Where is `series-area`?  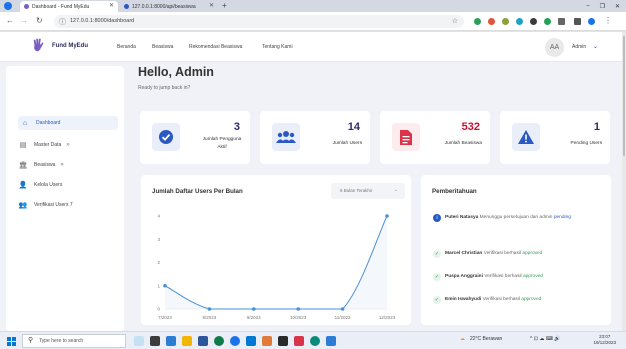 series-area is located at coordinates (276, 262).